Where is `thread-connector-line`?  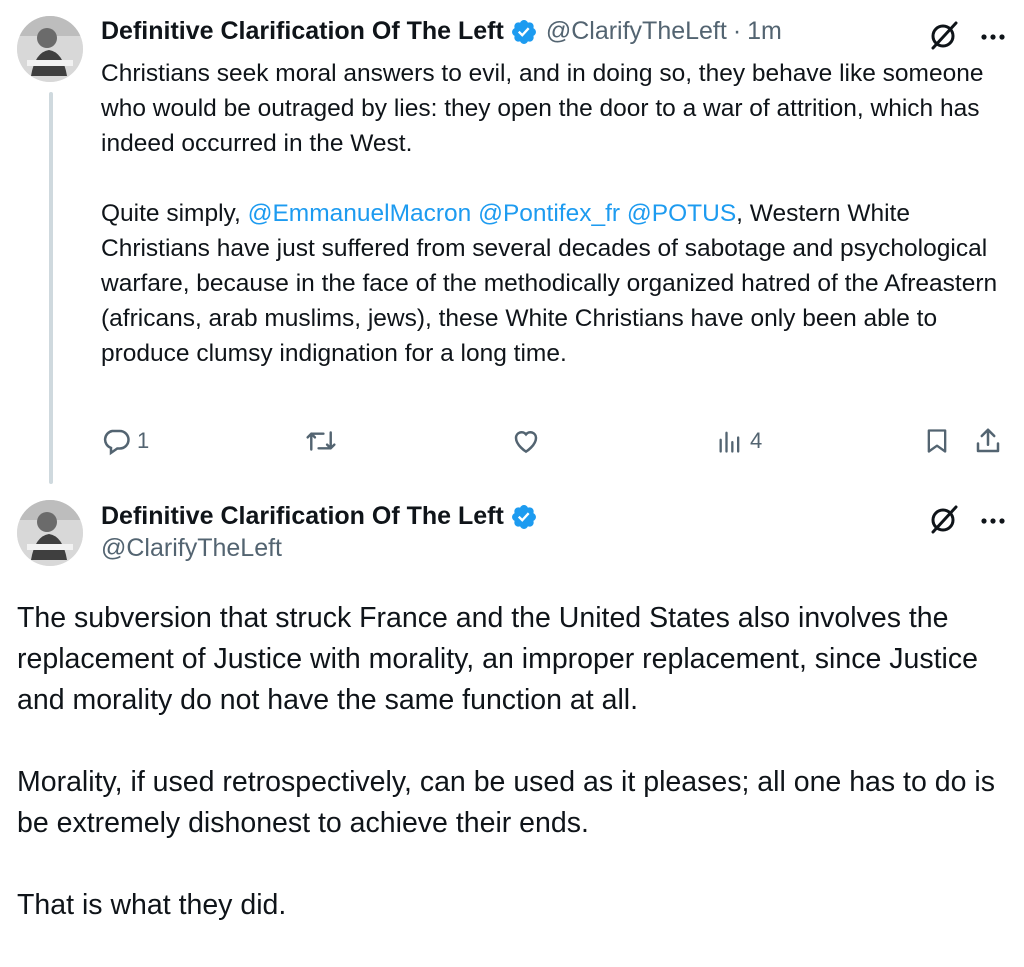 thread-connector-line is located at coordinates (51, 288).